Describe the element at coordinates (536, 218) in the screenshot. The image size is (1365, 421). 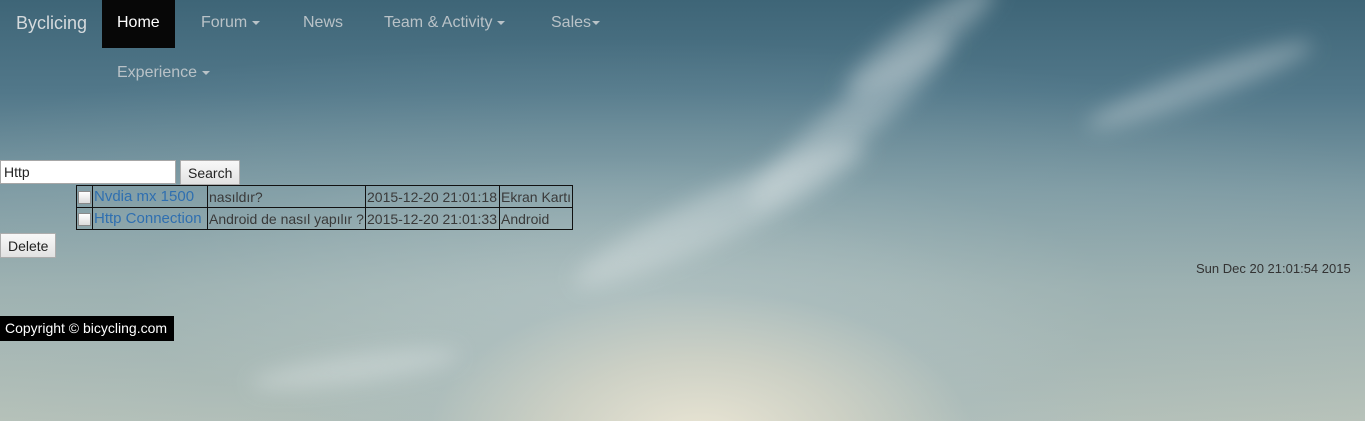
I see `post-category: Android` at that location.